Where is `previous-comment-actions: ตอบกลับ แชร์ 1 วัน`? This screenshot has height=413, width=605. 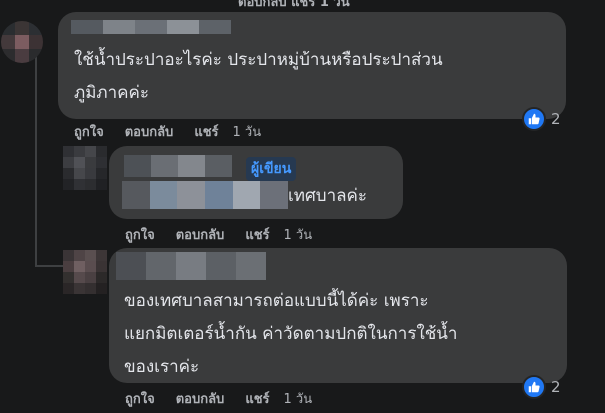 previous-comment-actions: ตอบกลับ แชร์ 1 วัน is located at coordinates (294, 5).